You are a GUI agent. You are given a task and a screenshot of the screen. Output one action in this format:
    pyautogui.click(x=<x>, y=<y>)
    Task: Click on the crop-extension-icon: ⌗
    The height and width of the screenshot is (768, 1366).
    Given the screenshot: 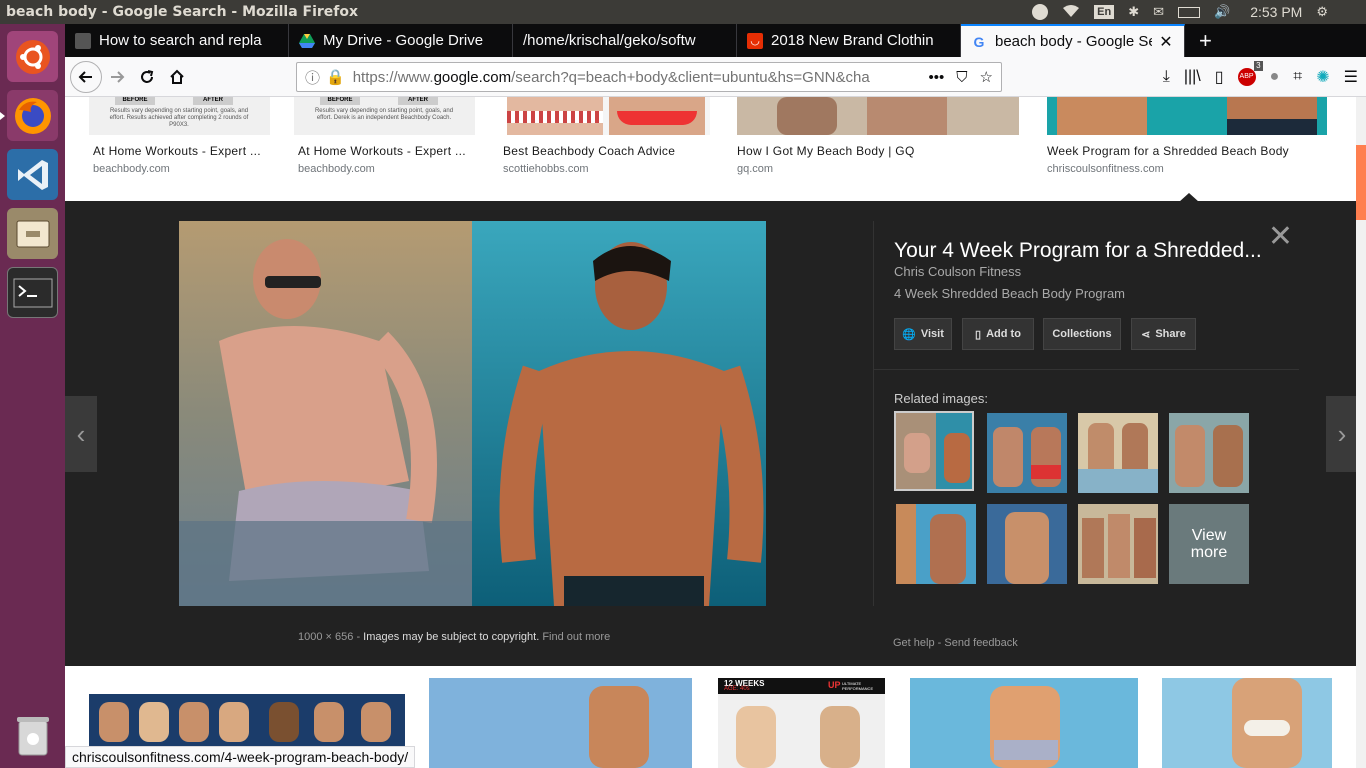 What is the action you would take?
    pyautogui.click(x=1297, y=77)
    